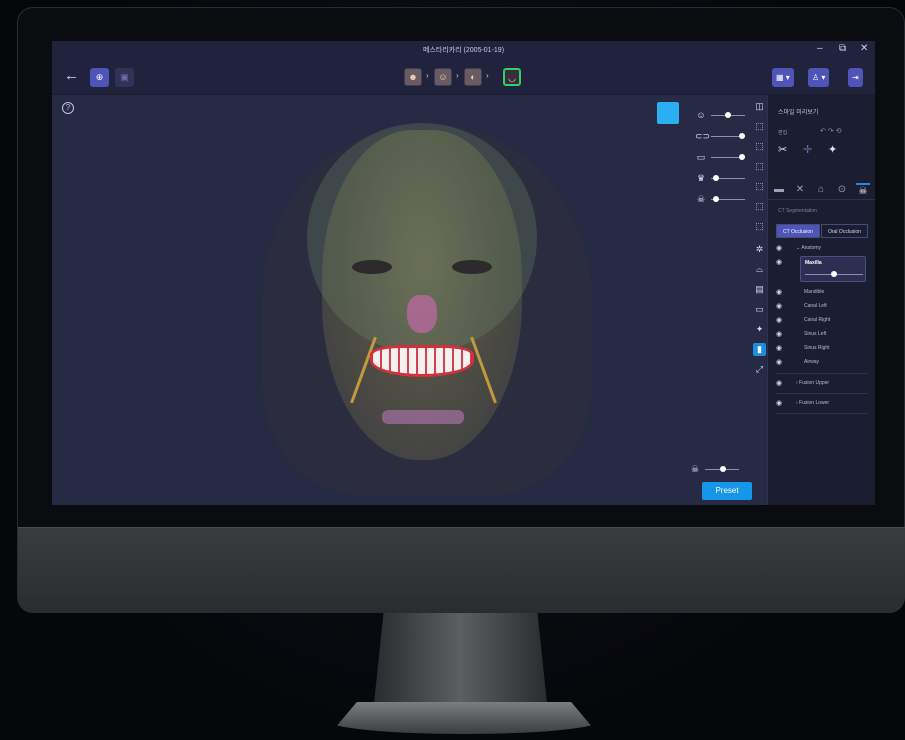 The width and height of the screenshot is (905, 740). Describe the element at coordinates (701, 199) in the screenshot. I see `skull-icon: ☠` at that location.